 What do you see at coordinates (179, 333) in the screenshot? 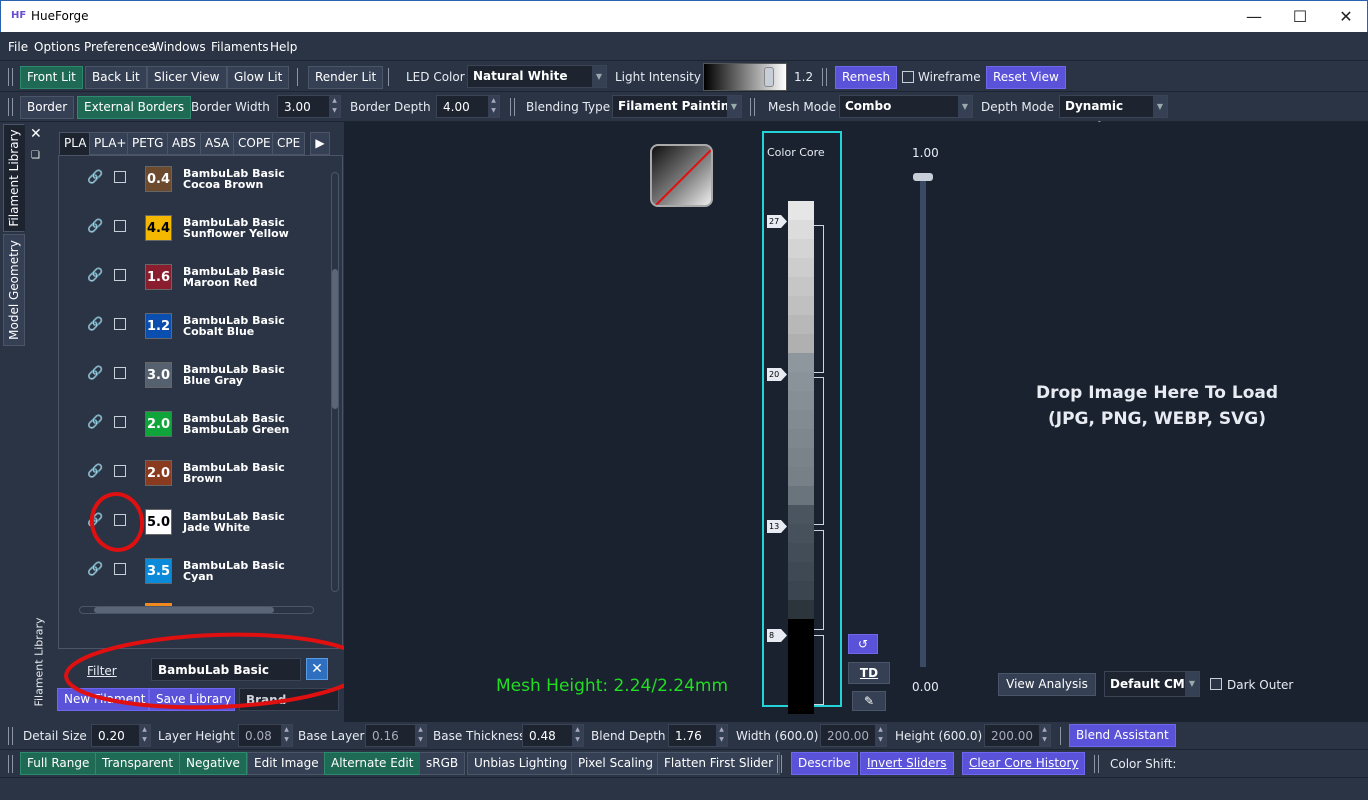
I see `filament-row: 🔗 1.2 BambuLab Basic Cobalt Blue` at bounding box center [179, 333].